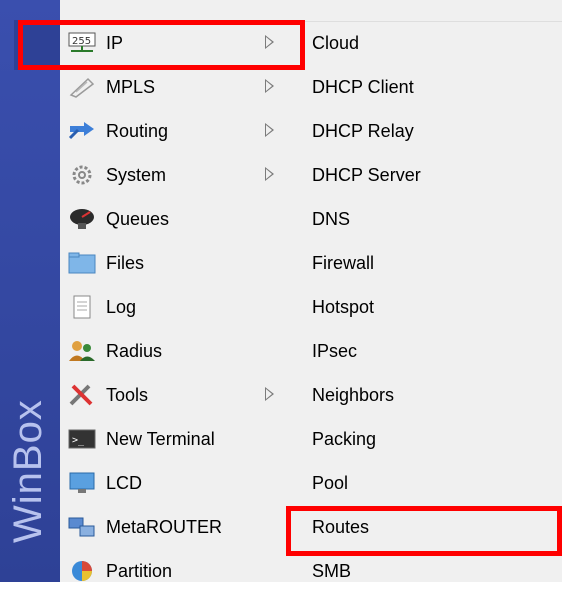  Describe the element at coordinates (160, 438) in the screenshot. I see `menu-item-label: New Terminal` at that location.